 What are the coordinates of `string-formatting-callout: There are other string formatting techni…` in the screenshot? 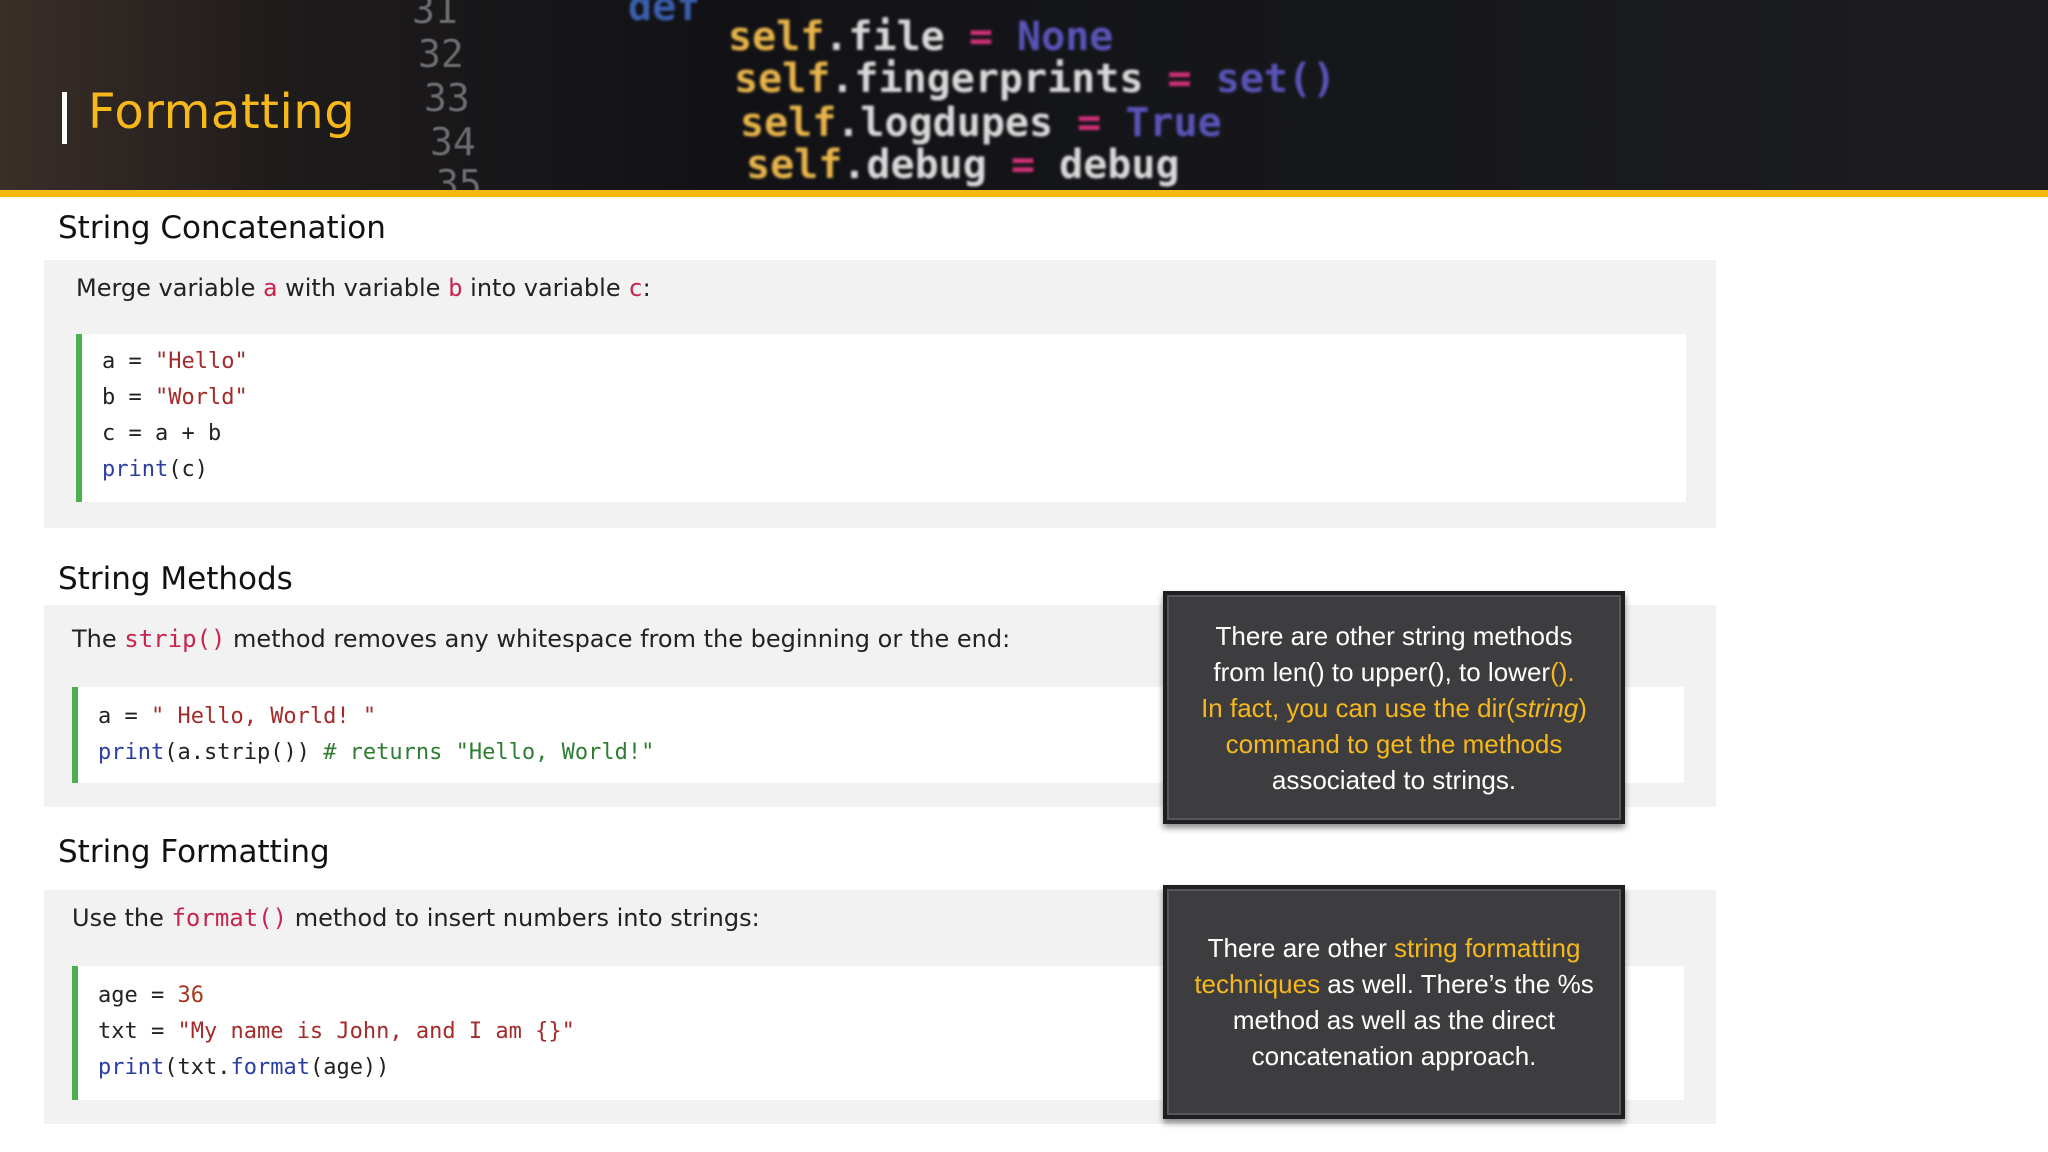 It's located at (1394, 1002).